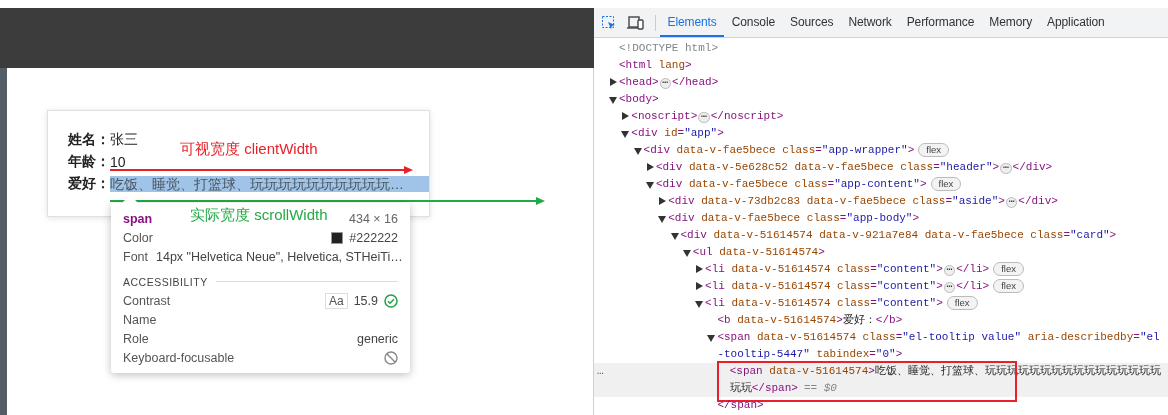 The width and height of the screenshot is (1168, 415). I want to click on dom-row: <li data-v-51614574 class="content"> flex, so click(881, 303).